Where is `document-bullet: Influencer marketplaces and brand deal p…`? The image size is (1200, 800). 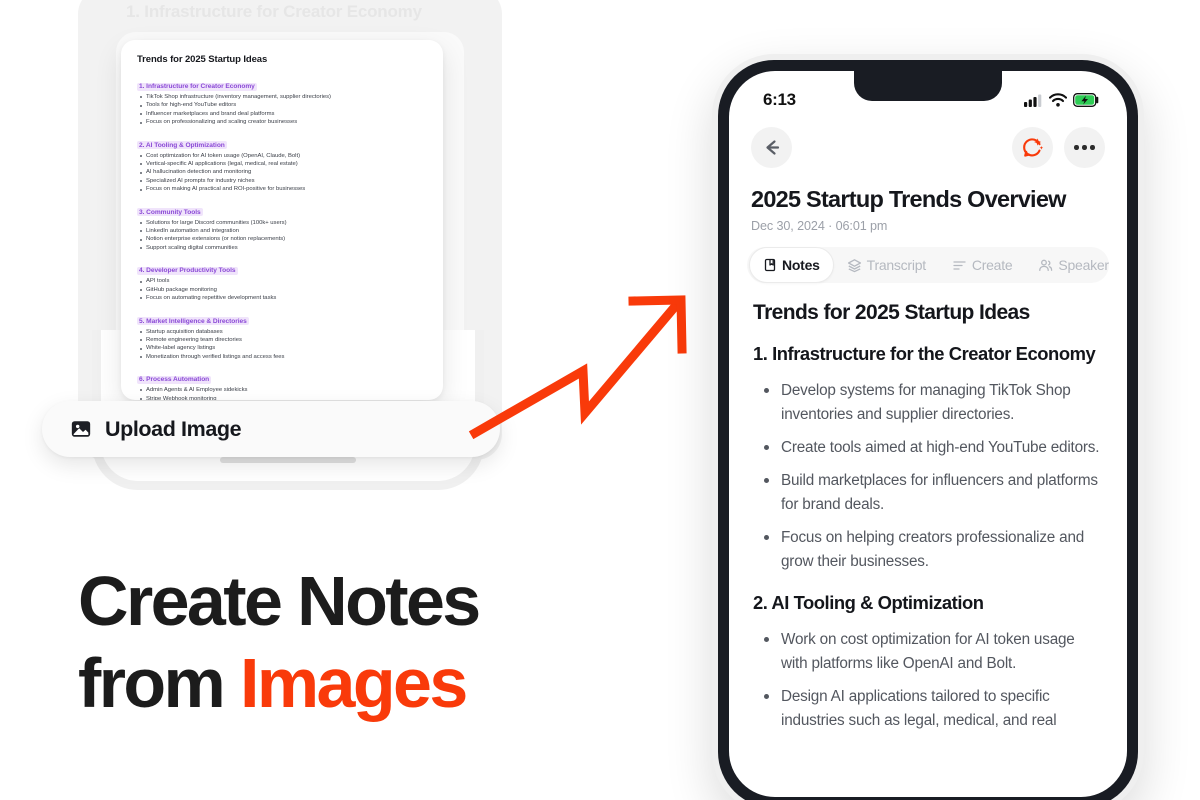 document-bullet: Influencer marketplaces and brand deal p… is located at coordinates (282, 114).